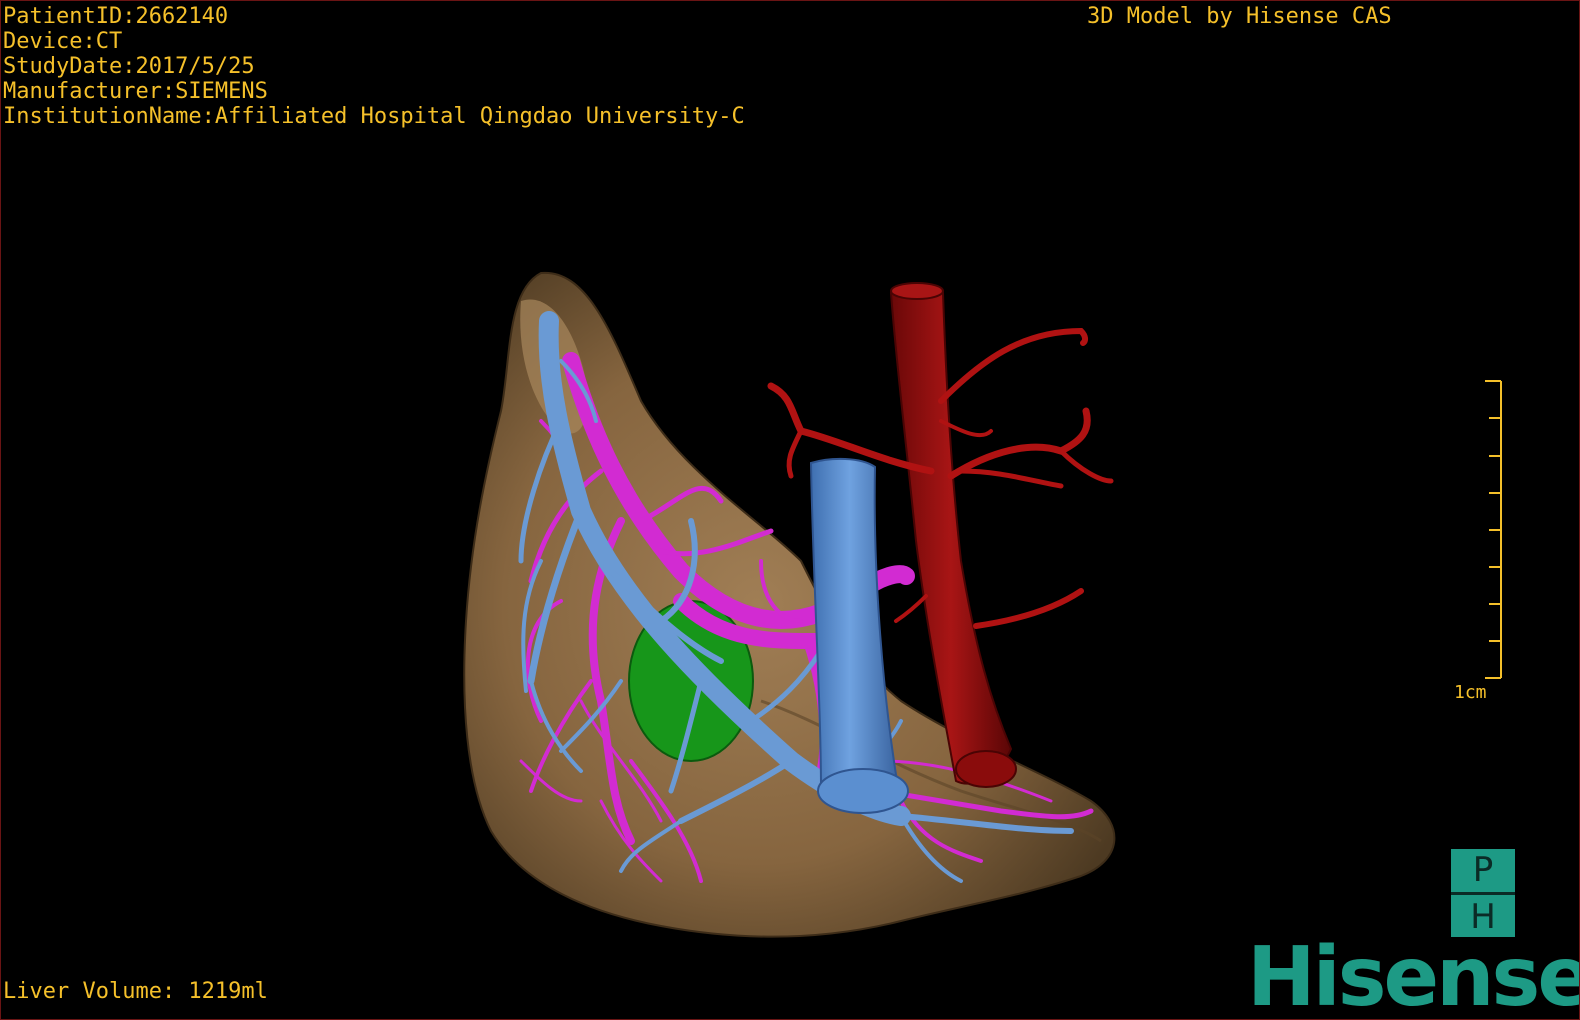  I want to click on hisense-logo: Hisense, so click(1413, 975).